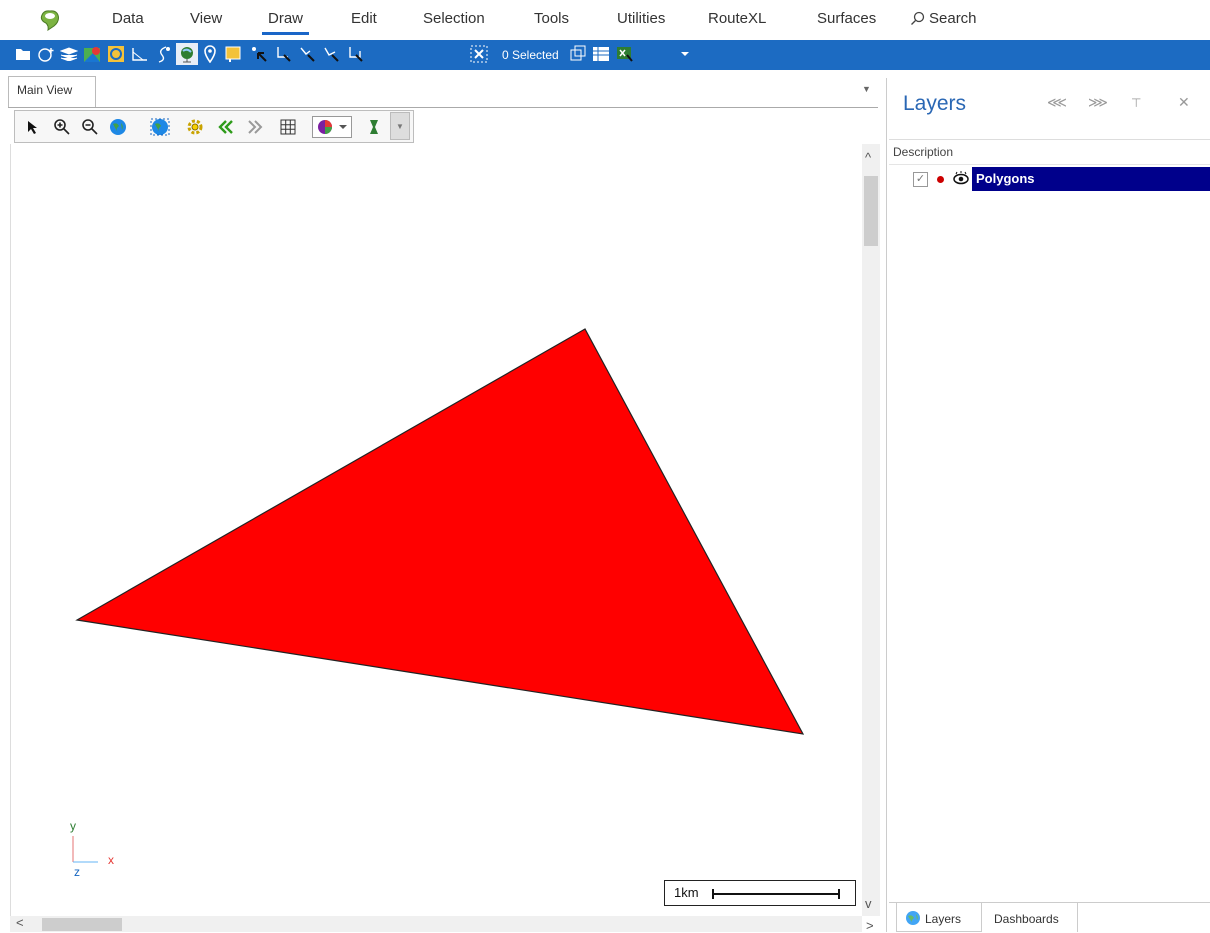  What do you see at coordinates (846, 18) in the screenshot?
I see `menu-surfaces: Surfaces` at bounding box center [846, 18].